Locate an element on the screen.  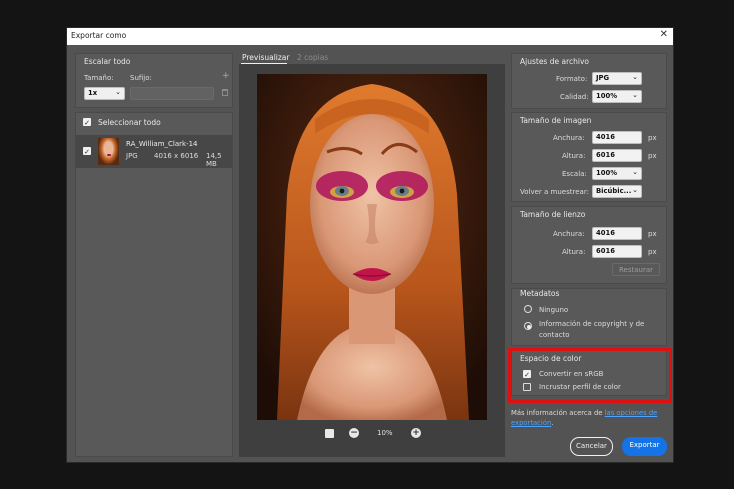
restore-button: Restaurar is located at coordinates (636, 269).